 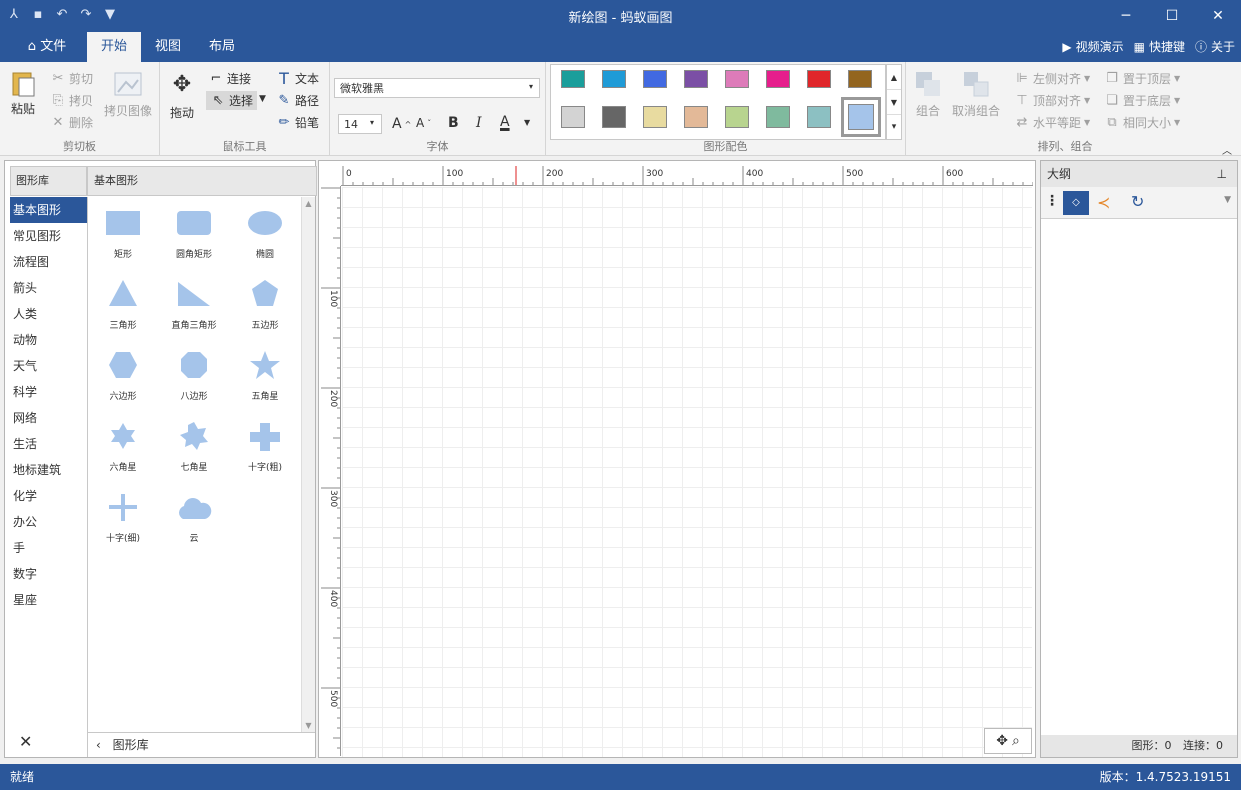 I want to click on select-dropdown-icon: ▼, so click(x=262, y=99).